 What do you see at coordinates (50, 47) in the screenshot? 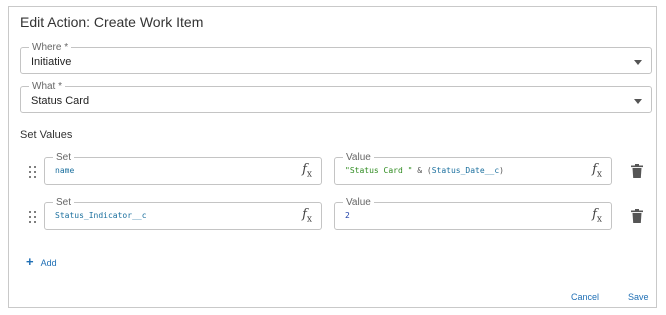
I see `where-label: Where *` at bounding box center [50, 47].